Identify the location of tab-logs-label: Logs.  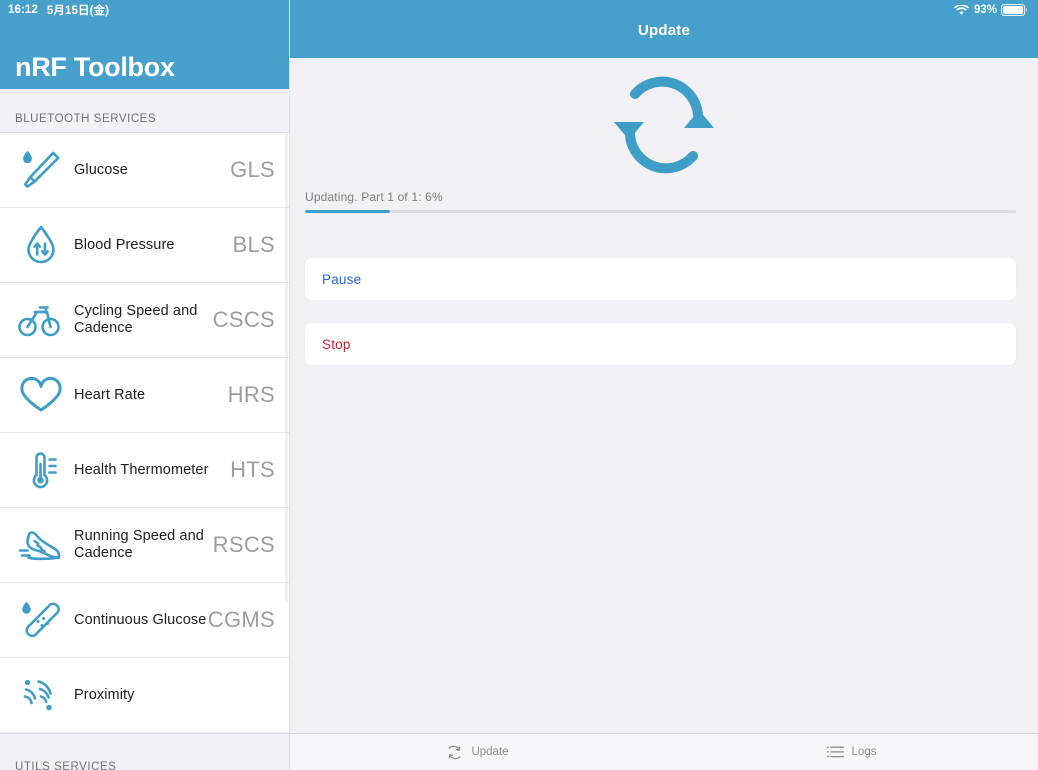
(864, 752).